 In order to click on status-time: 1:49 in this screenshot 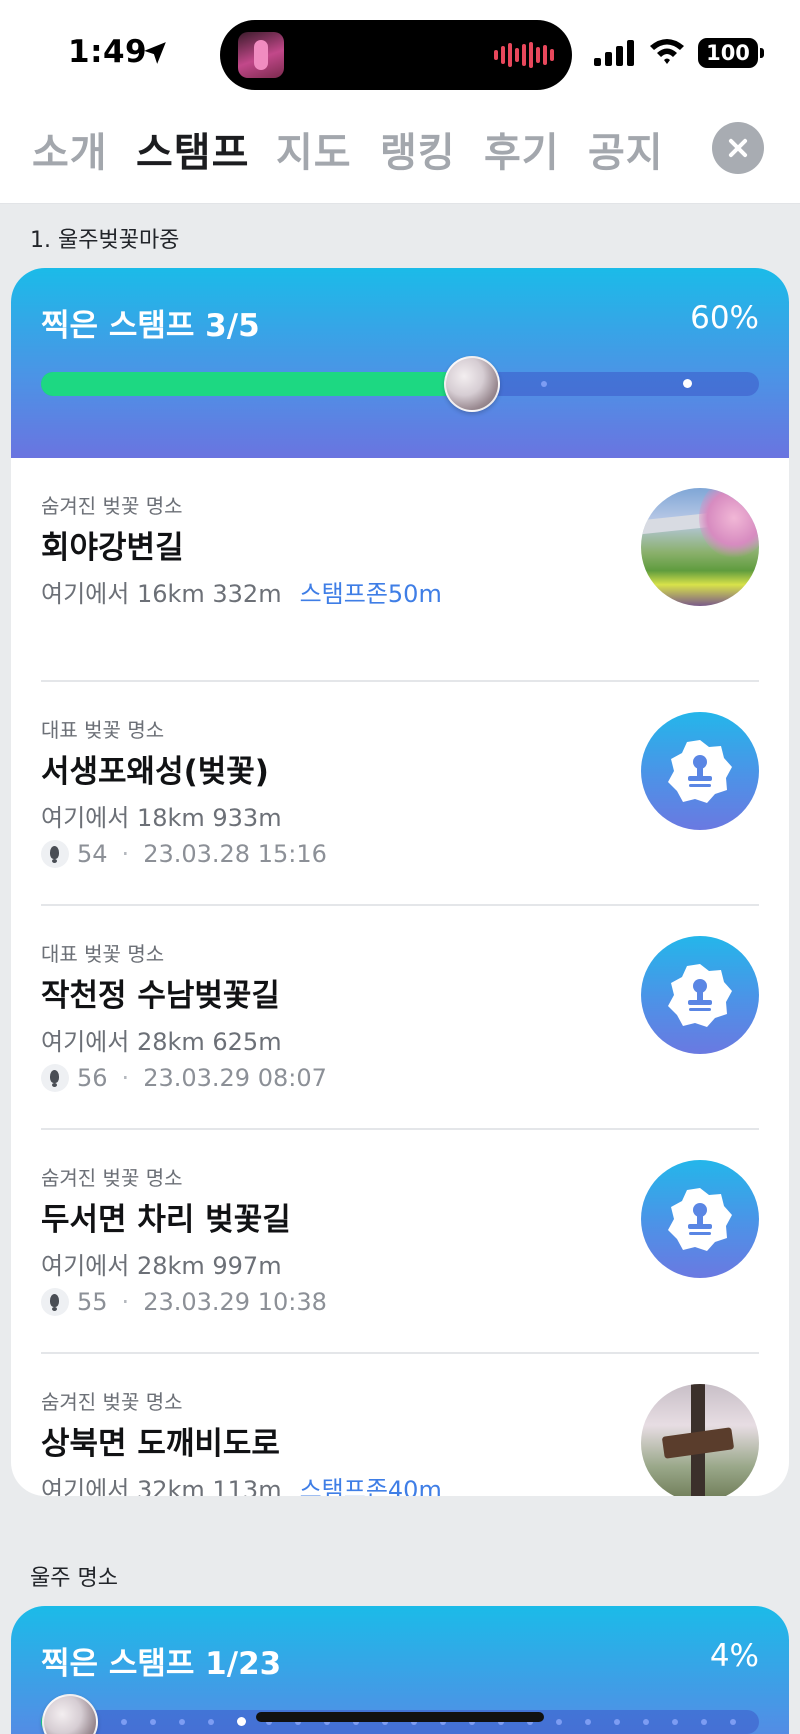, I will do `click(108, 52)`.